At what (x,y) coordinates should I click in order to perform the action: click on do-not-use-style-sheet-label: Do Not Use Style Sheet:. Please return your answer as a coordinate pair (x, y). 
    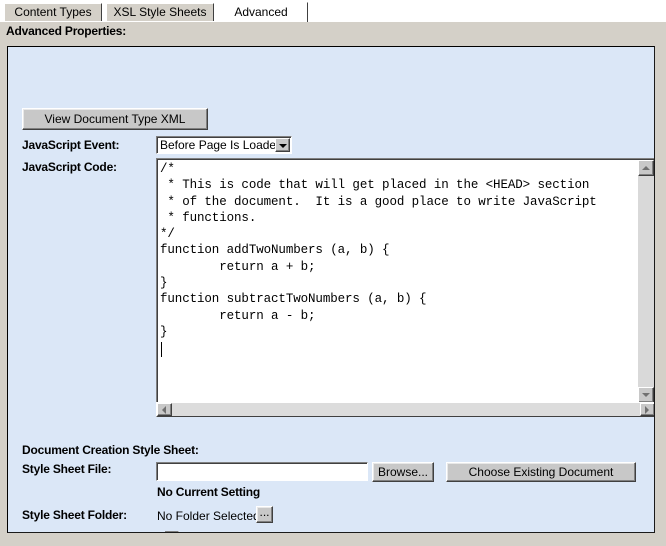
    Looking at the image, I should click on (88, 531).